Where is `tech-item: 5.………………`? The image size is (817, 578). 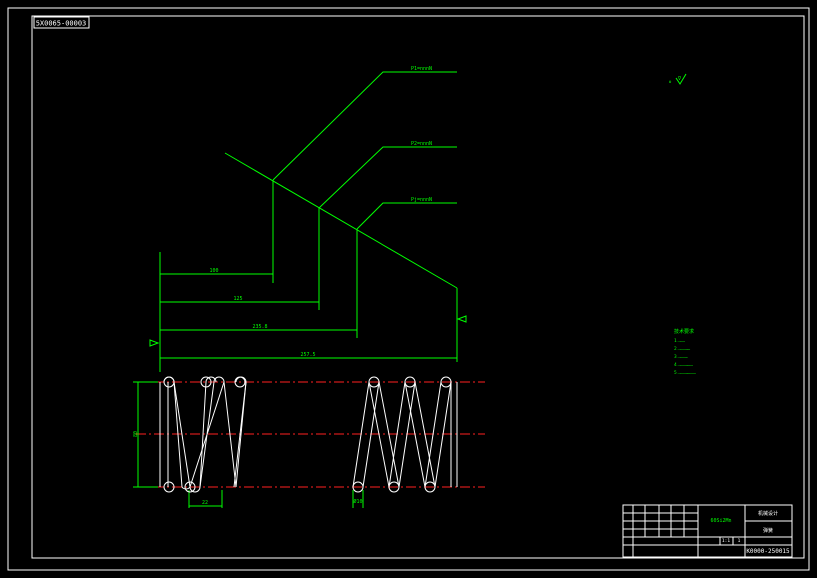
tech-item: 5.……………… is located at coordinates (685, 373).